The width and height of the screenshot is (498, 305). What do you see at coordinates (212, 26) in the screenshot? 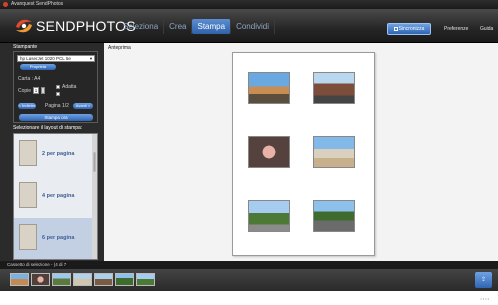
I see `tab-stampa: Stampa` at bounding box center [212, 26].